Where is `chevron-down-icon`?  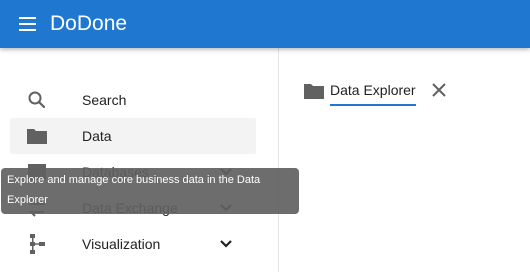
chevron-down-icon is located at coordinates (226, 244).